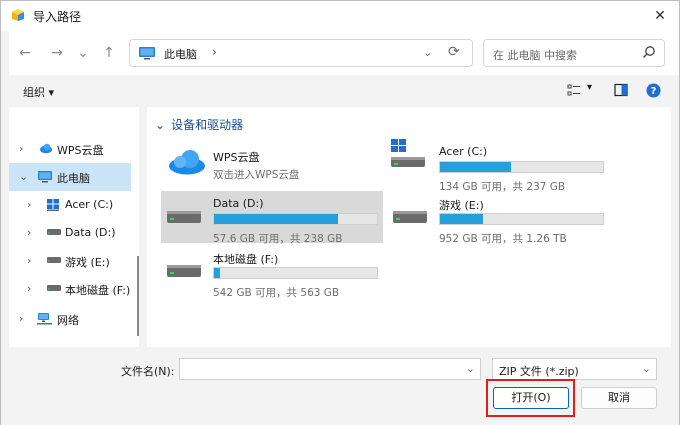 The image size is (680, 425). What do you see at coordinates (87, 262) in the screenshot?
I see `sidebar-item-label: 游戏 (E:)` at bounding box center [87, 262].